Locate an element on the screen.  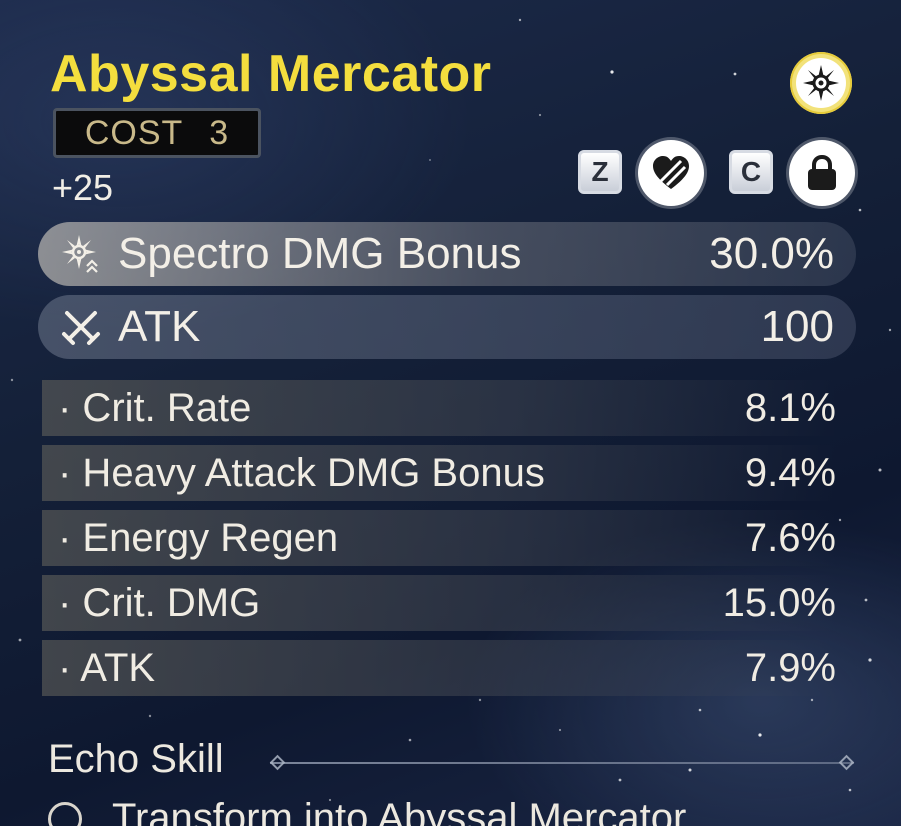
sub-stat-value: 15.0% is located at coordinates (779, 602).